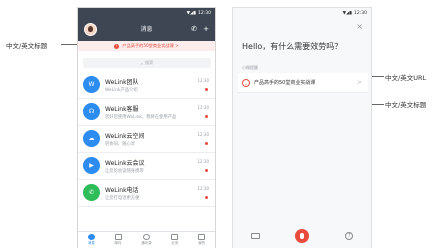 This screenshot has height=248, width=436. What do you see at coordinates (122, 198) in the screenshot?
I see `list-item-subtitle: 让您打电话更方便` at bounding box center [122, 198].